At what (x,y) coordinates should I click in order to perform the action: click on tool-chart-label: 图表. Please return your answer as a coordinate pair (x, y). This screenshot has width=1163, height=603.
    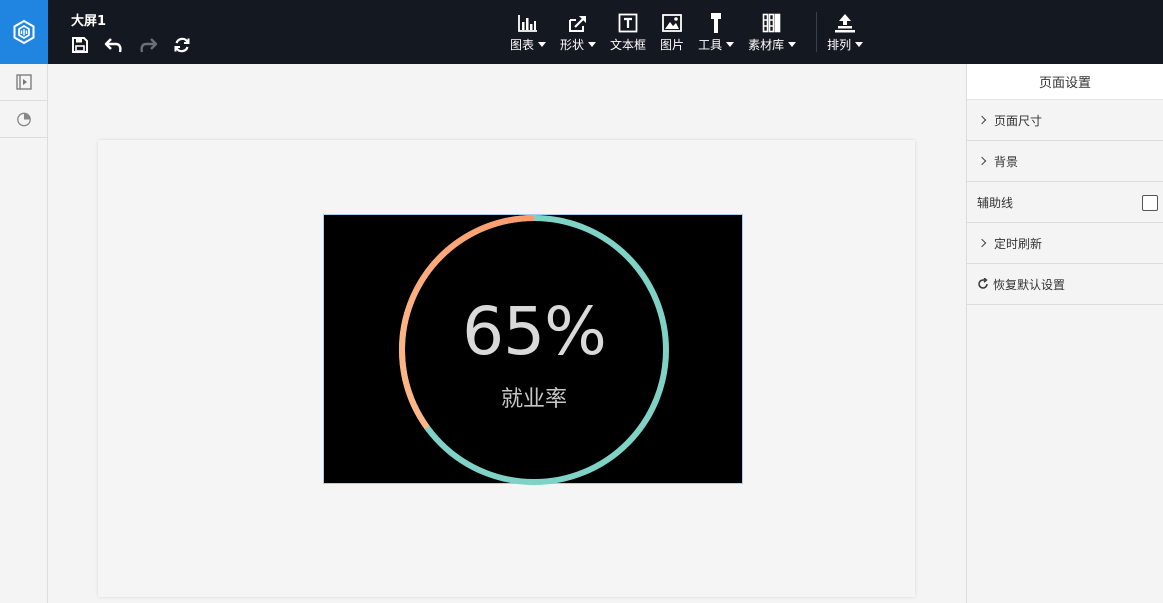
    Looking at the image, I should click on (522, 45).